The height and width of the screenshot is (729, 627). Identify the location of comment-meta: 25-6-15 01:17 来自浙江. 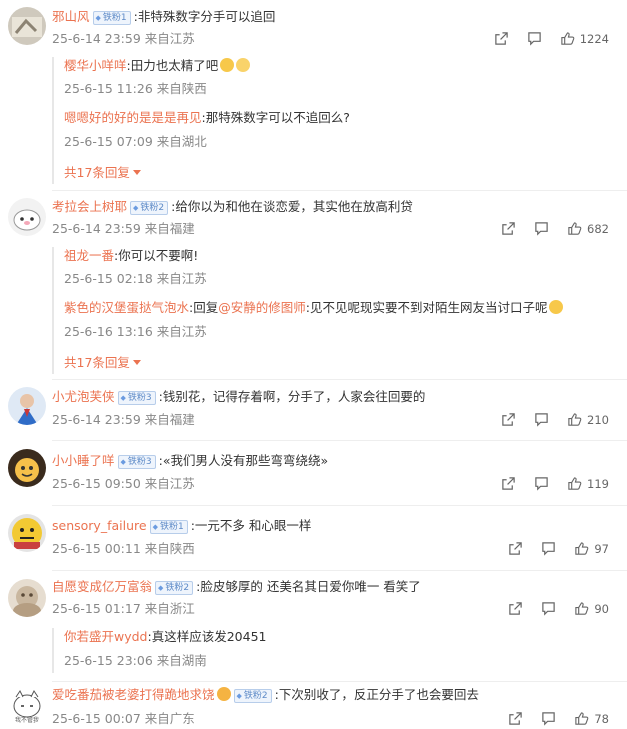
(123, 608).